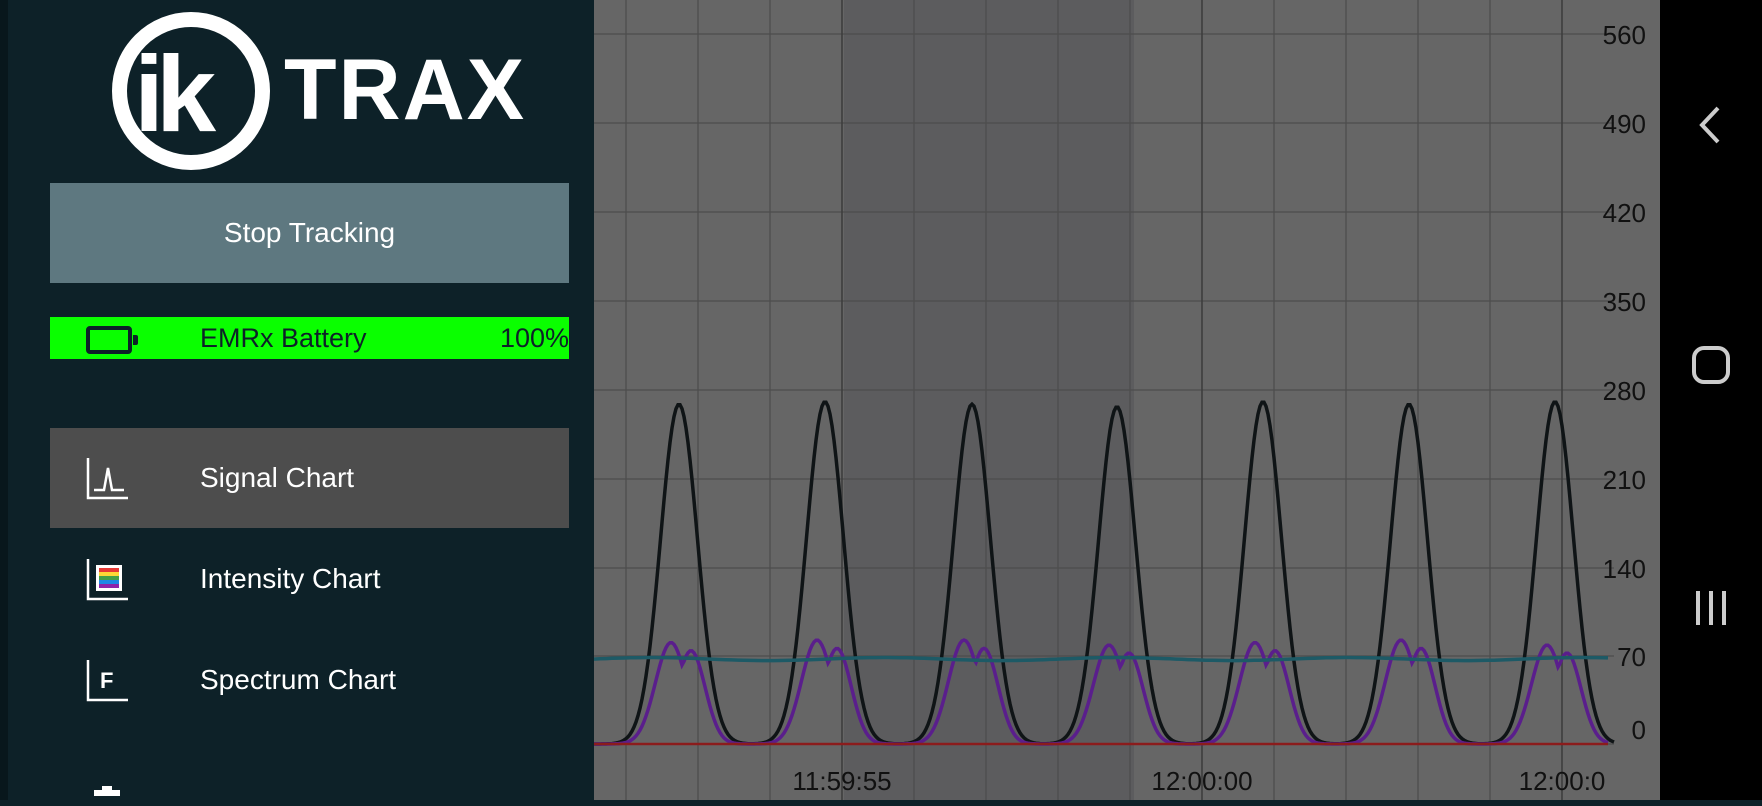 Image resolution: width=1762 pixels, height=806 pixels. What do you see at coordinates (1624, 391) in the screenshot?
I see `y-tick-label: 280` at bounding box center [1624, 391].